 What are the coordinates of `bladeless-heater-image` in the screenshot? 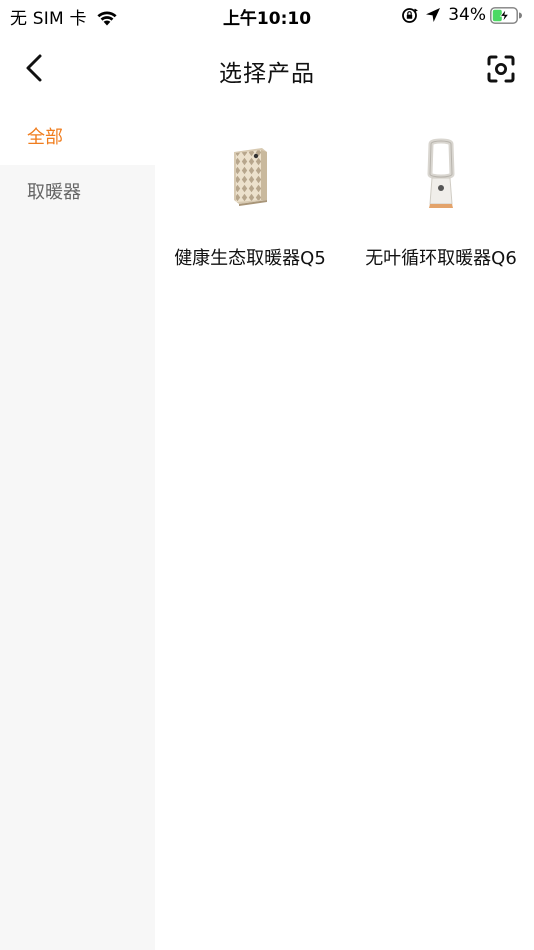 It's located at (441, 176).